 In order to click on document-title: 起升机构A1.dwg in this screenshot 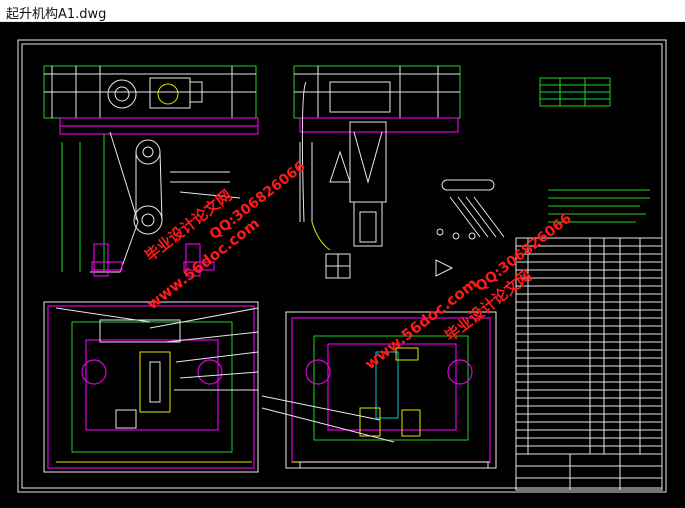, I will do `click(56, 14)`.